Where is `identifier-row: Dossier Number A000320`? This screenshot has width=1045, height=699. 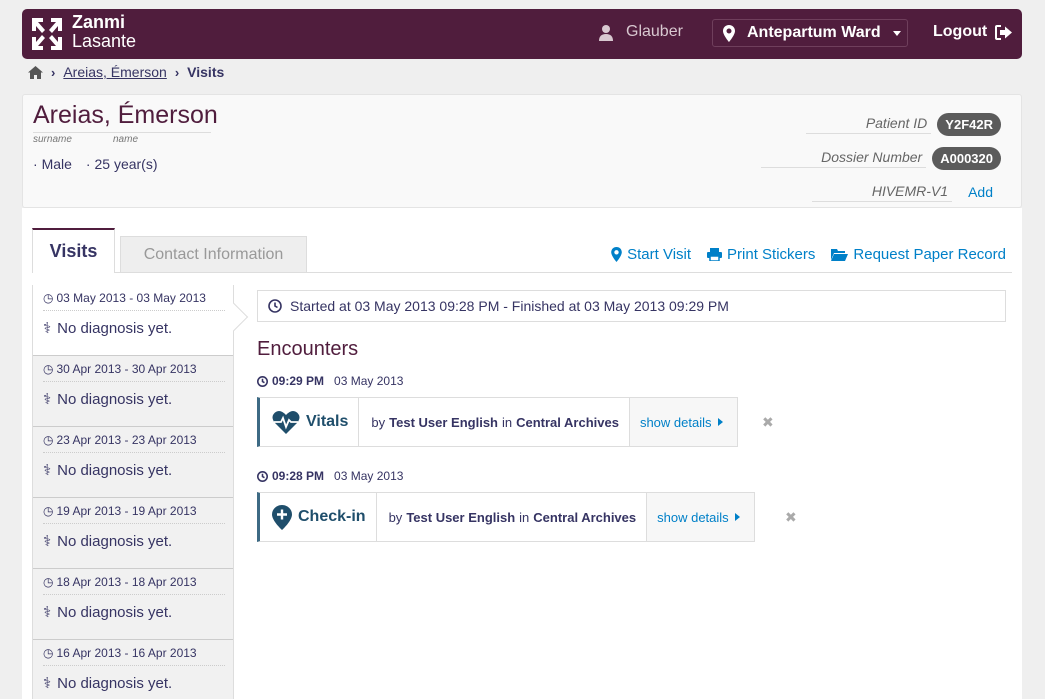
identifier-row: Dossier Number A000320 is located at coordinates (881, 158).